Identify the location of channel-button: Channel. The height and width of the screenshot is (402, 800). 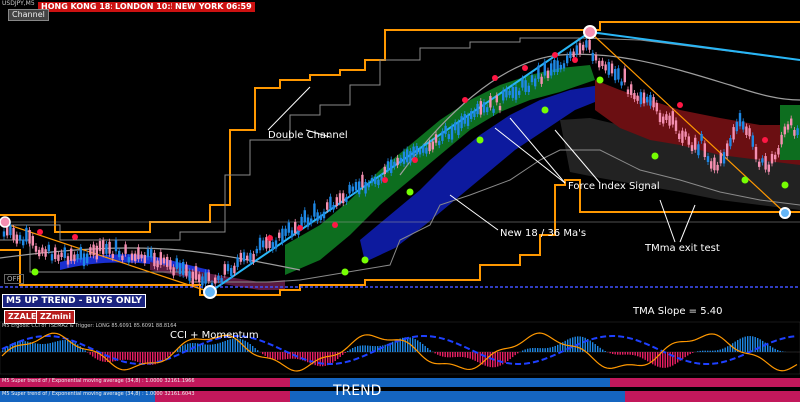
(28, 15).